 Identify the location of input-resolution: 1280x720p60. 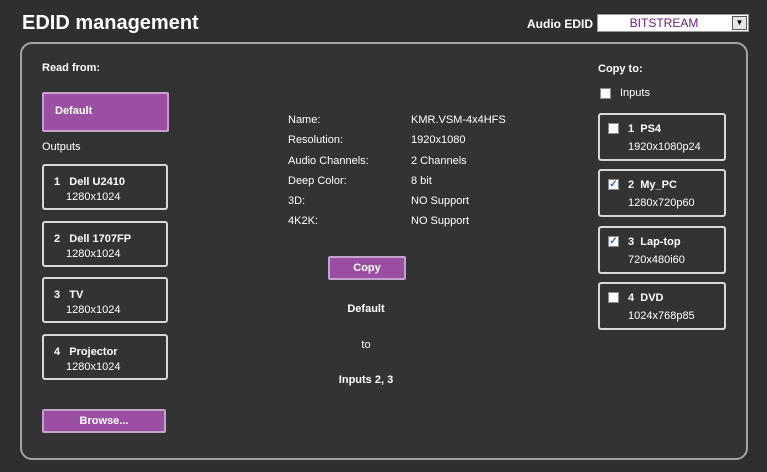
(661, 203).